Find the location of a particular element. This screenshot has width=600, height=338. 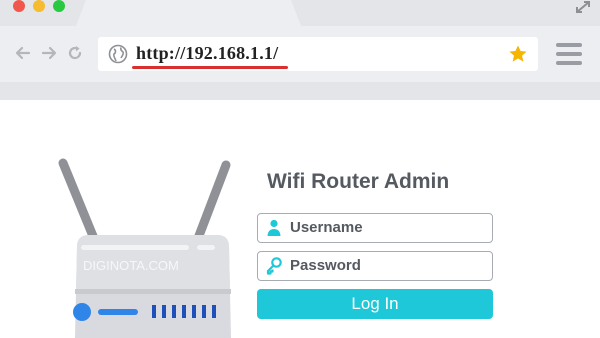

title-bar is located at coordinates (300, 13).